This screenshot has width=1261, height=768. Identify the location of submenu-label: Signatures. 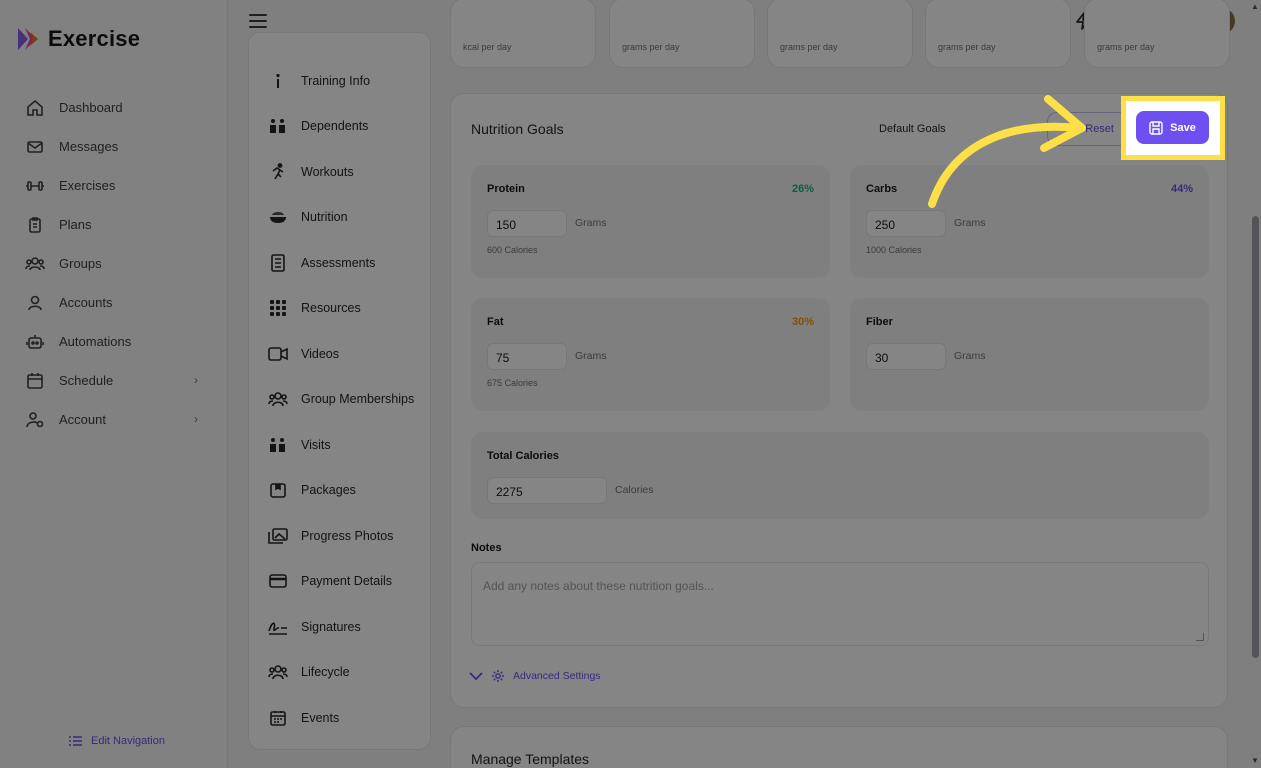
(331, 627).